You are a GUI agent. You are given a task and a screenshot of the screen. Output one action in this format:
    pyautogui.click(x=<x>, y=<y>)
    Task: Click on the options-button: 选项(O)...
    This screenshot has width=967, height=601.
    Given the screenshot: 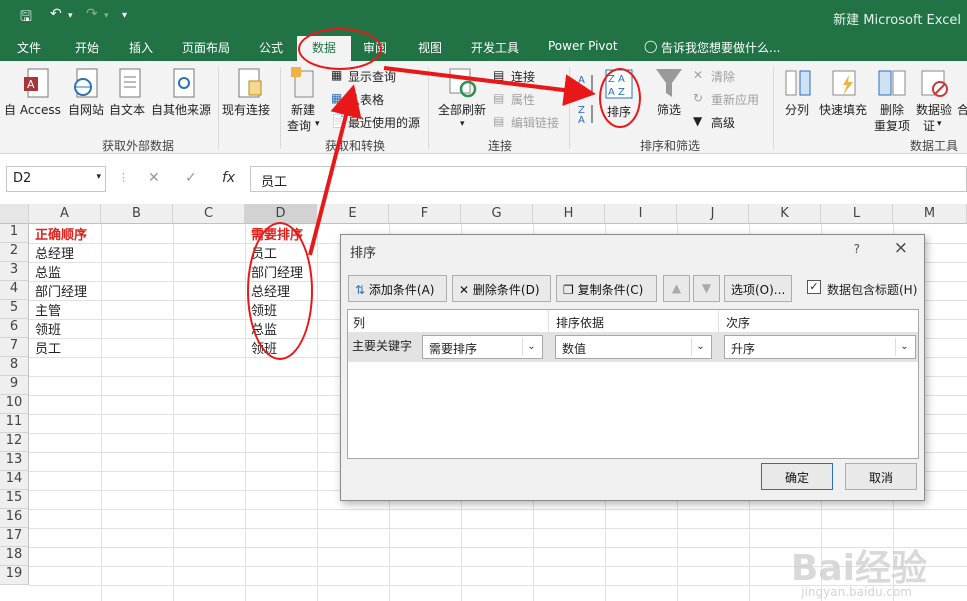 What is the action you would take?
    pyautogui.click(x=758, y=288)
    